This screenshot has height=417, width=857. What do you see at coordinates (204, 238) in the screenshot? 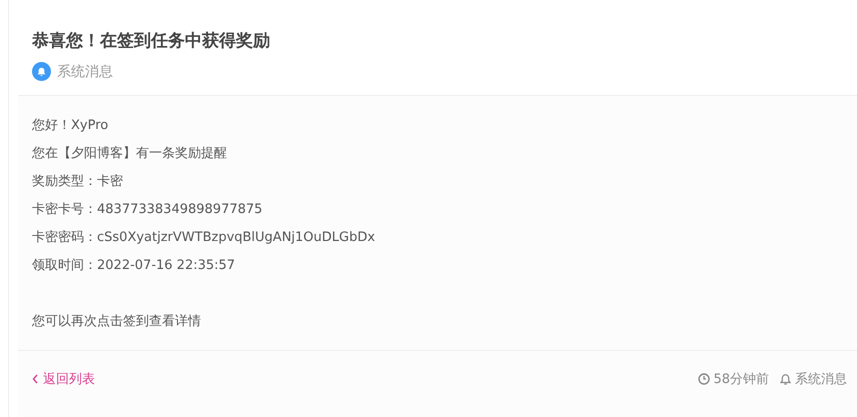
I see `message-line: 卡密密码：cSs0XyatjzrVWTBzpvqBlUgANj1OuDLGbDx` at bounding box center [204, 238].